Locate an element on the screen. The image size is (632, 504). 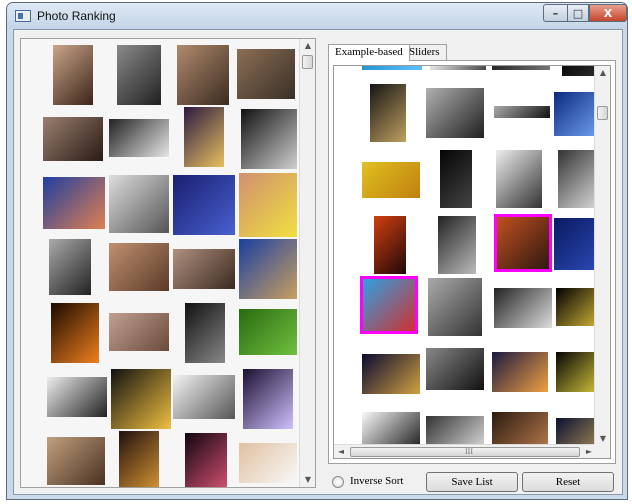
dark-plant-photo is located at coordinates (205, 333).